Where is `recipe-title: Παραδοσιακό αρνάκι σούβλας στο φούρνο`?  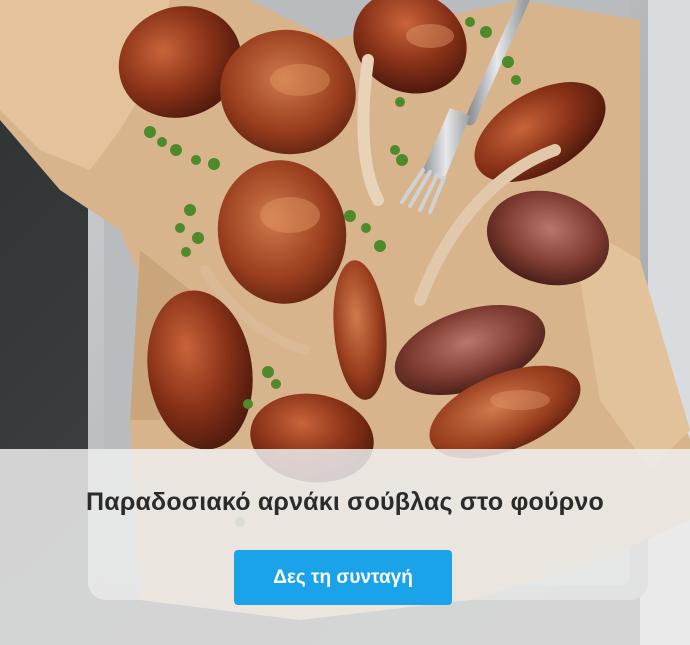 recipe-title: Παραδοσιακό αρνάκι σούβλας στο φούρνο is located at coordinates (345, 502).